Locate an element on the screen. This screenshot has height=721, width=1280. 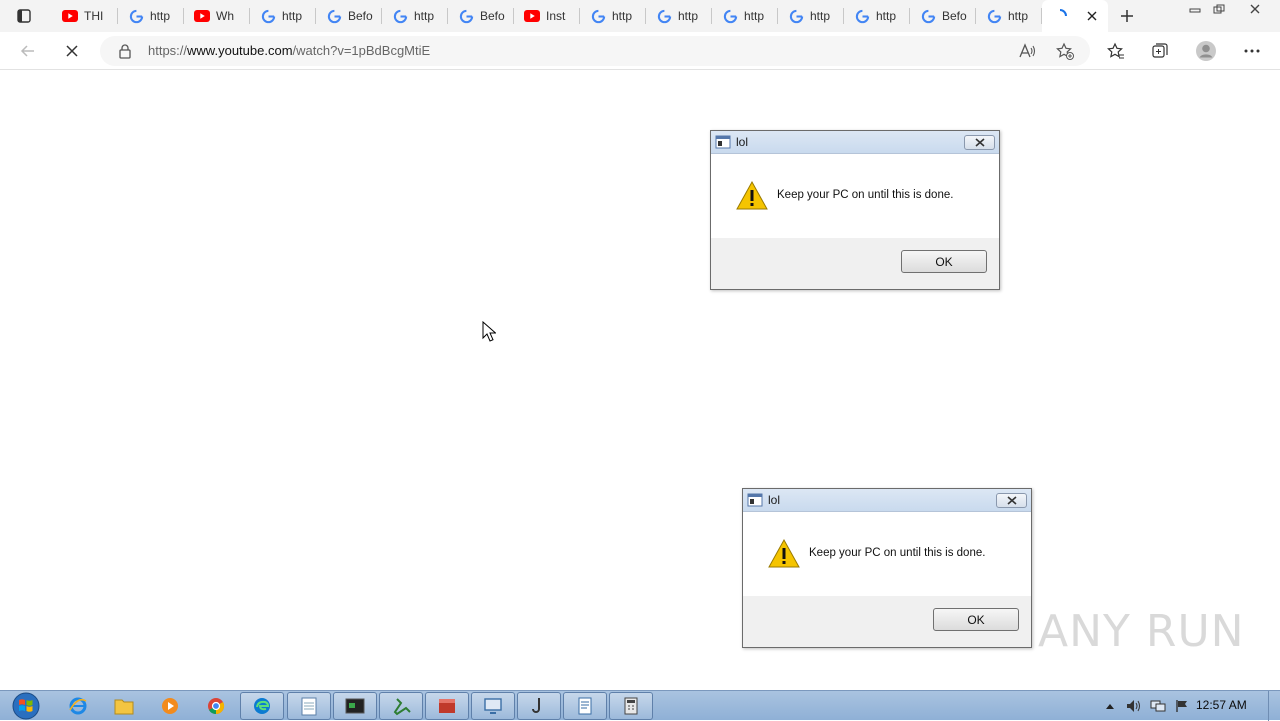
action-center-button is located at coordinates (1182, 706).